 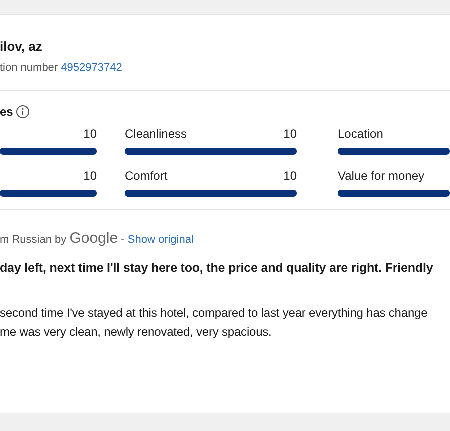 I want to click on provider-name: Google, so click(x=94, y=238).